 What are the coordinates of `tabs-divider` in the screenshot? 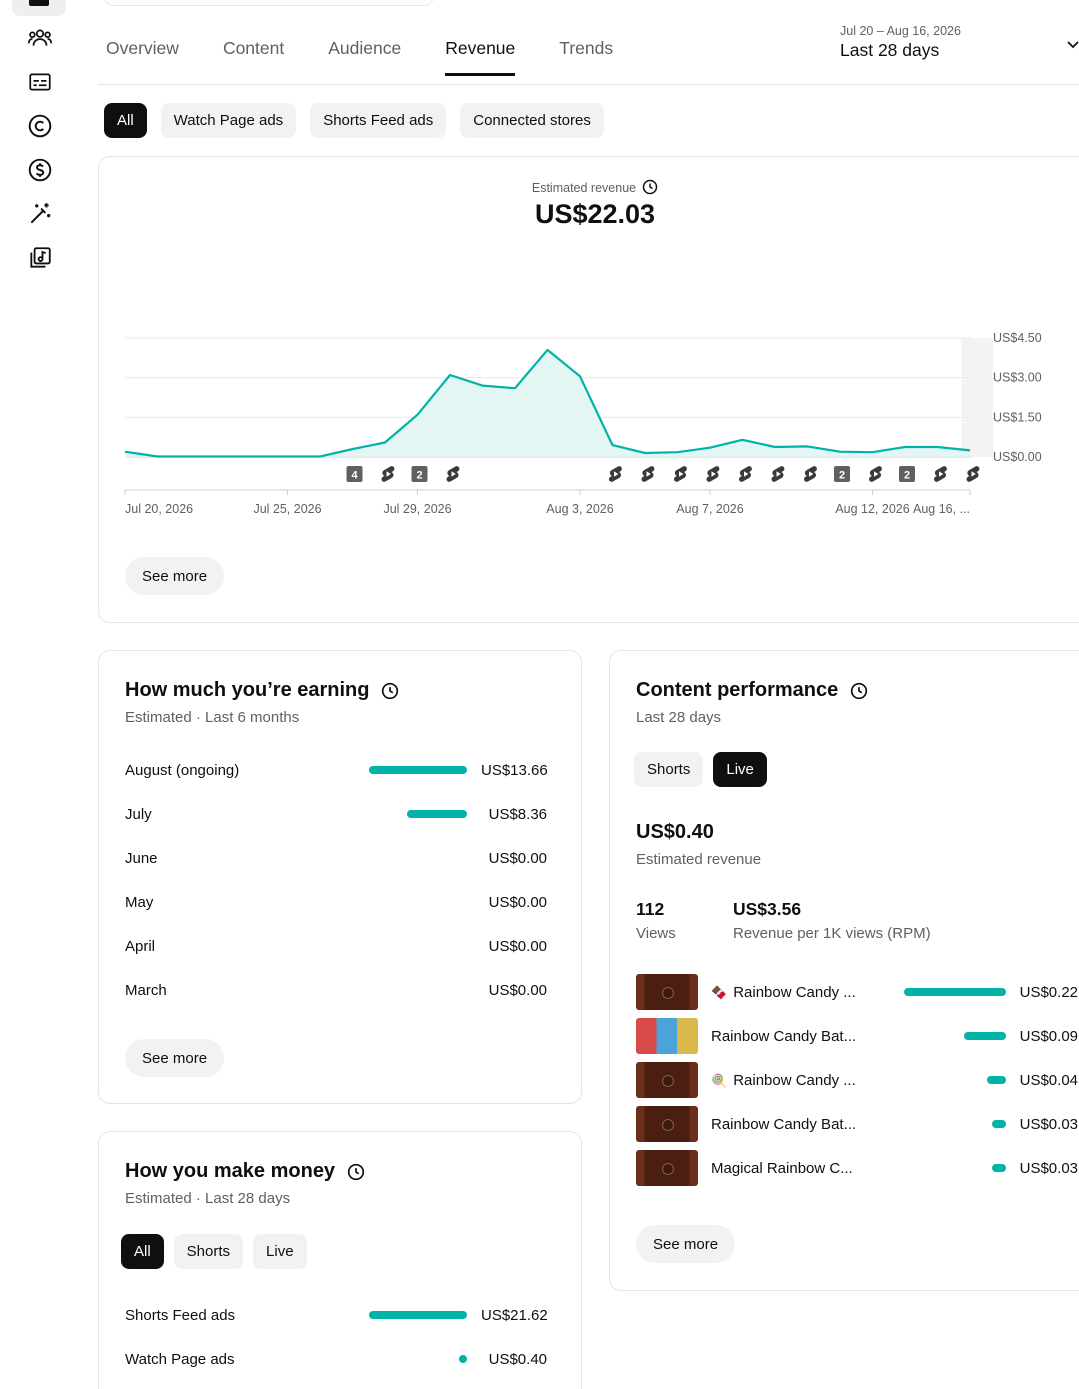 It's located at (588, 84).